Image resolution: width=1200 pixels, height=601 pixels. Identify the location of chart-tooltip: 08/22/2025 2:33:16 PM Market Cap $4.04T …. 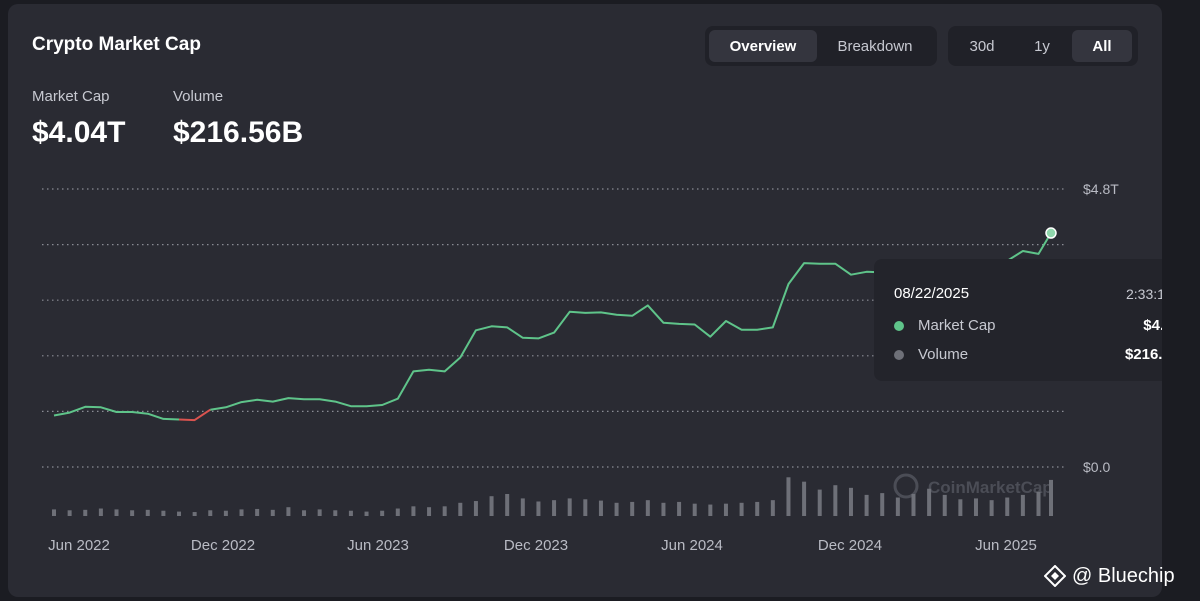
(1018, 320).